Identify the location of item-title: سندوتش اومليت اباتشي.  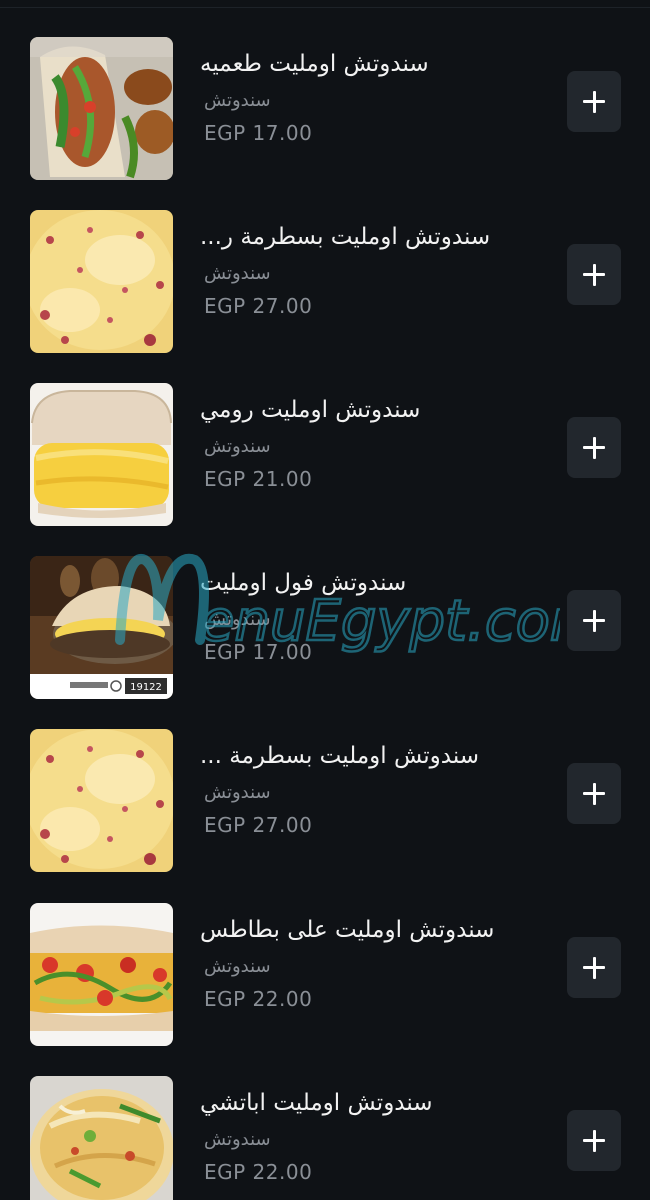
(316, 1103).